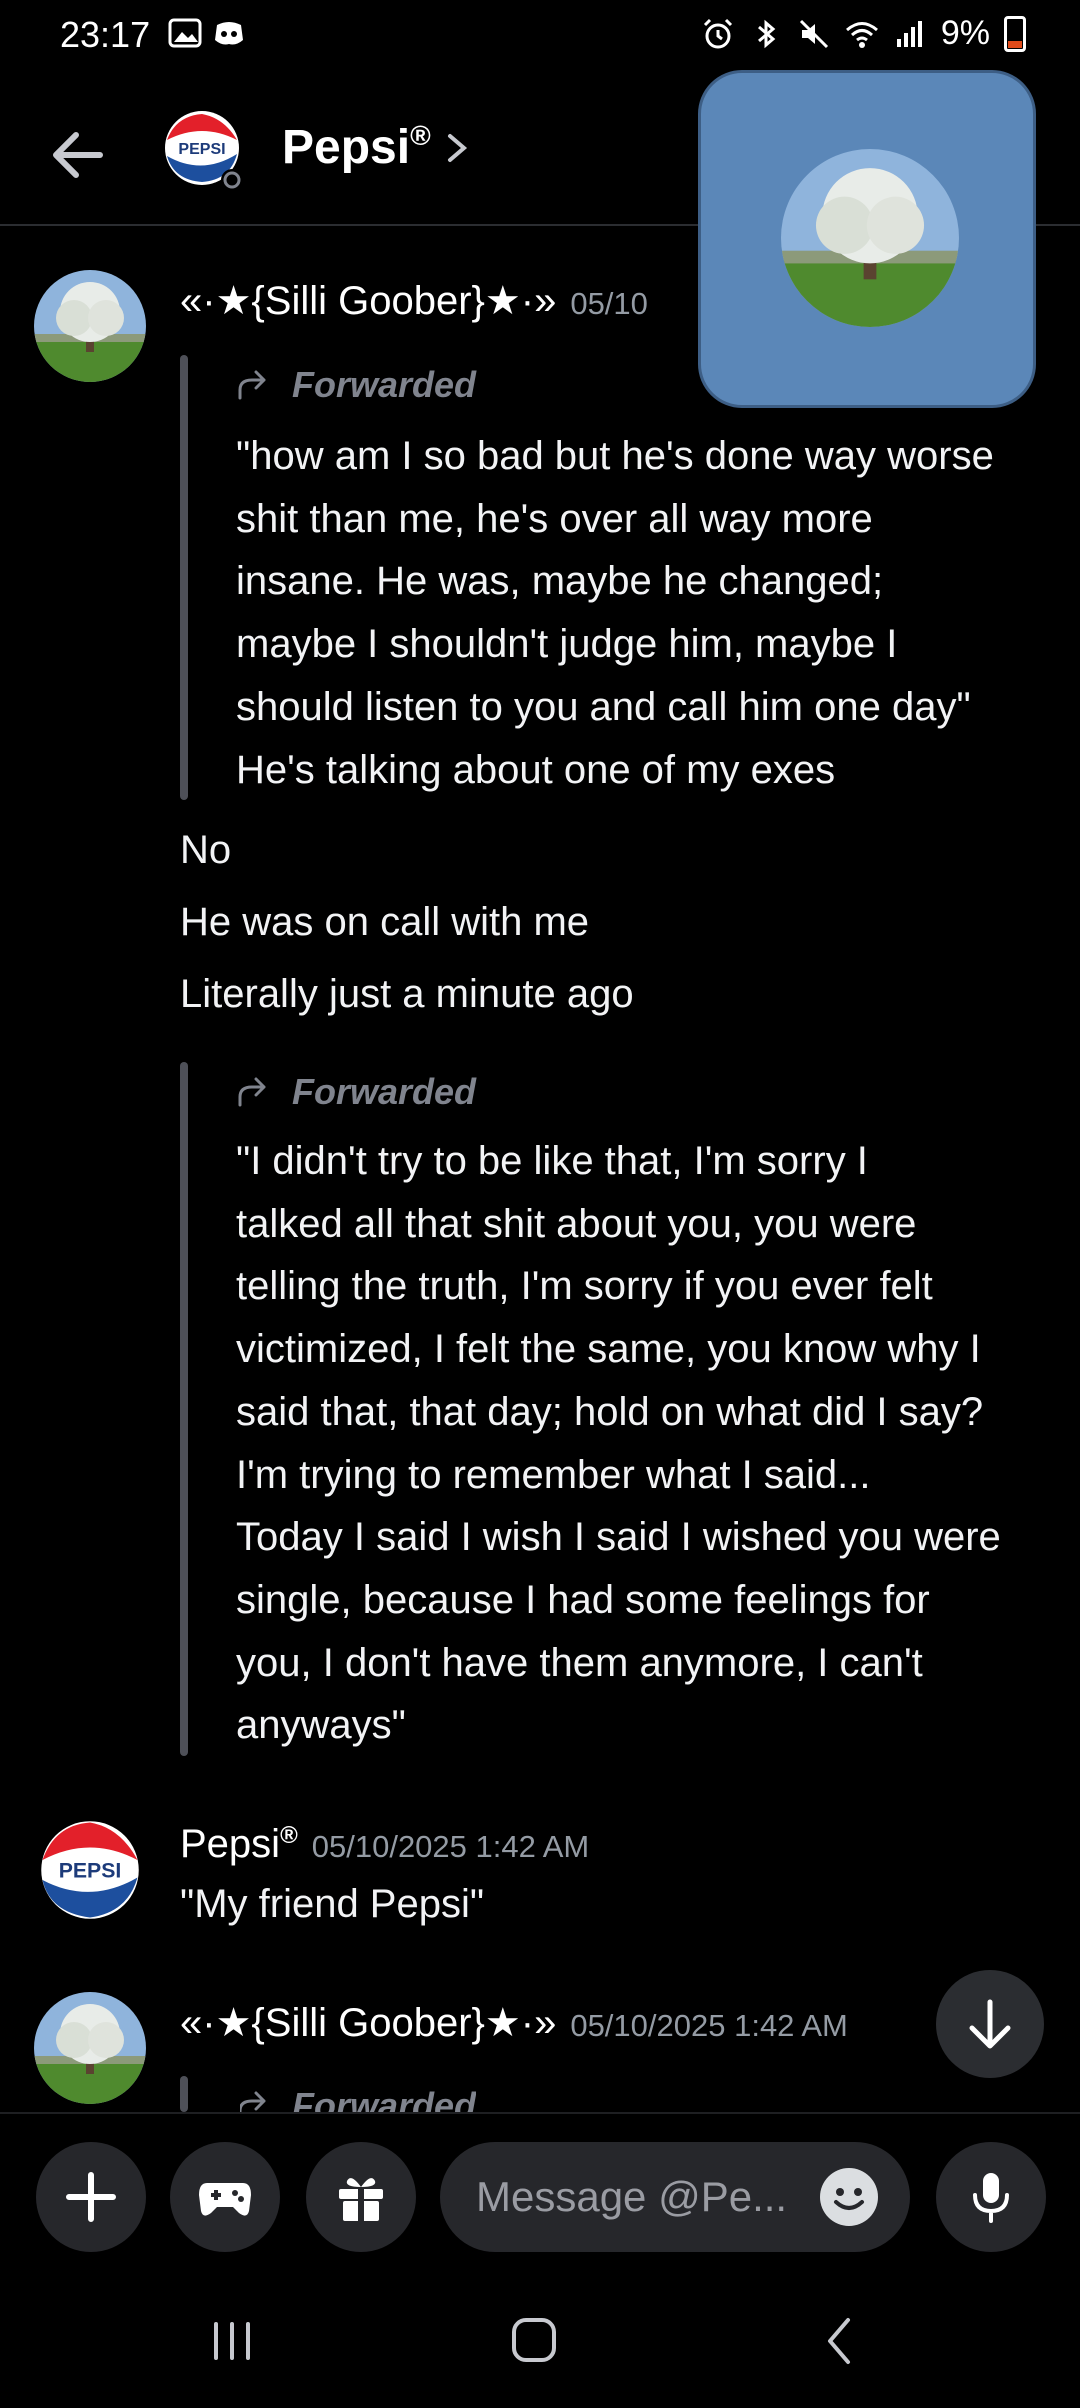  I want to click on text-line: insane. He was, maybe he changed;, so click(560, 581).